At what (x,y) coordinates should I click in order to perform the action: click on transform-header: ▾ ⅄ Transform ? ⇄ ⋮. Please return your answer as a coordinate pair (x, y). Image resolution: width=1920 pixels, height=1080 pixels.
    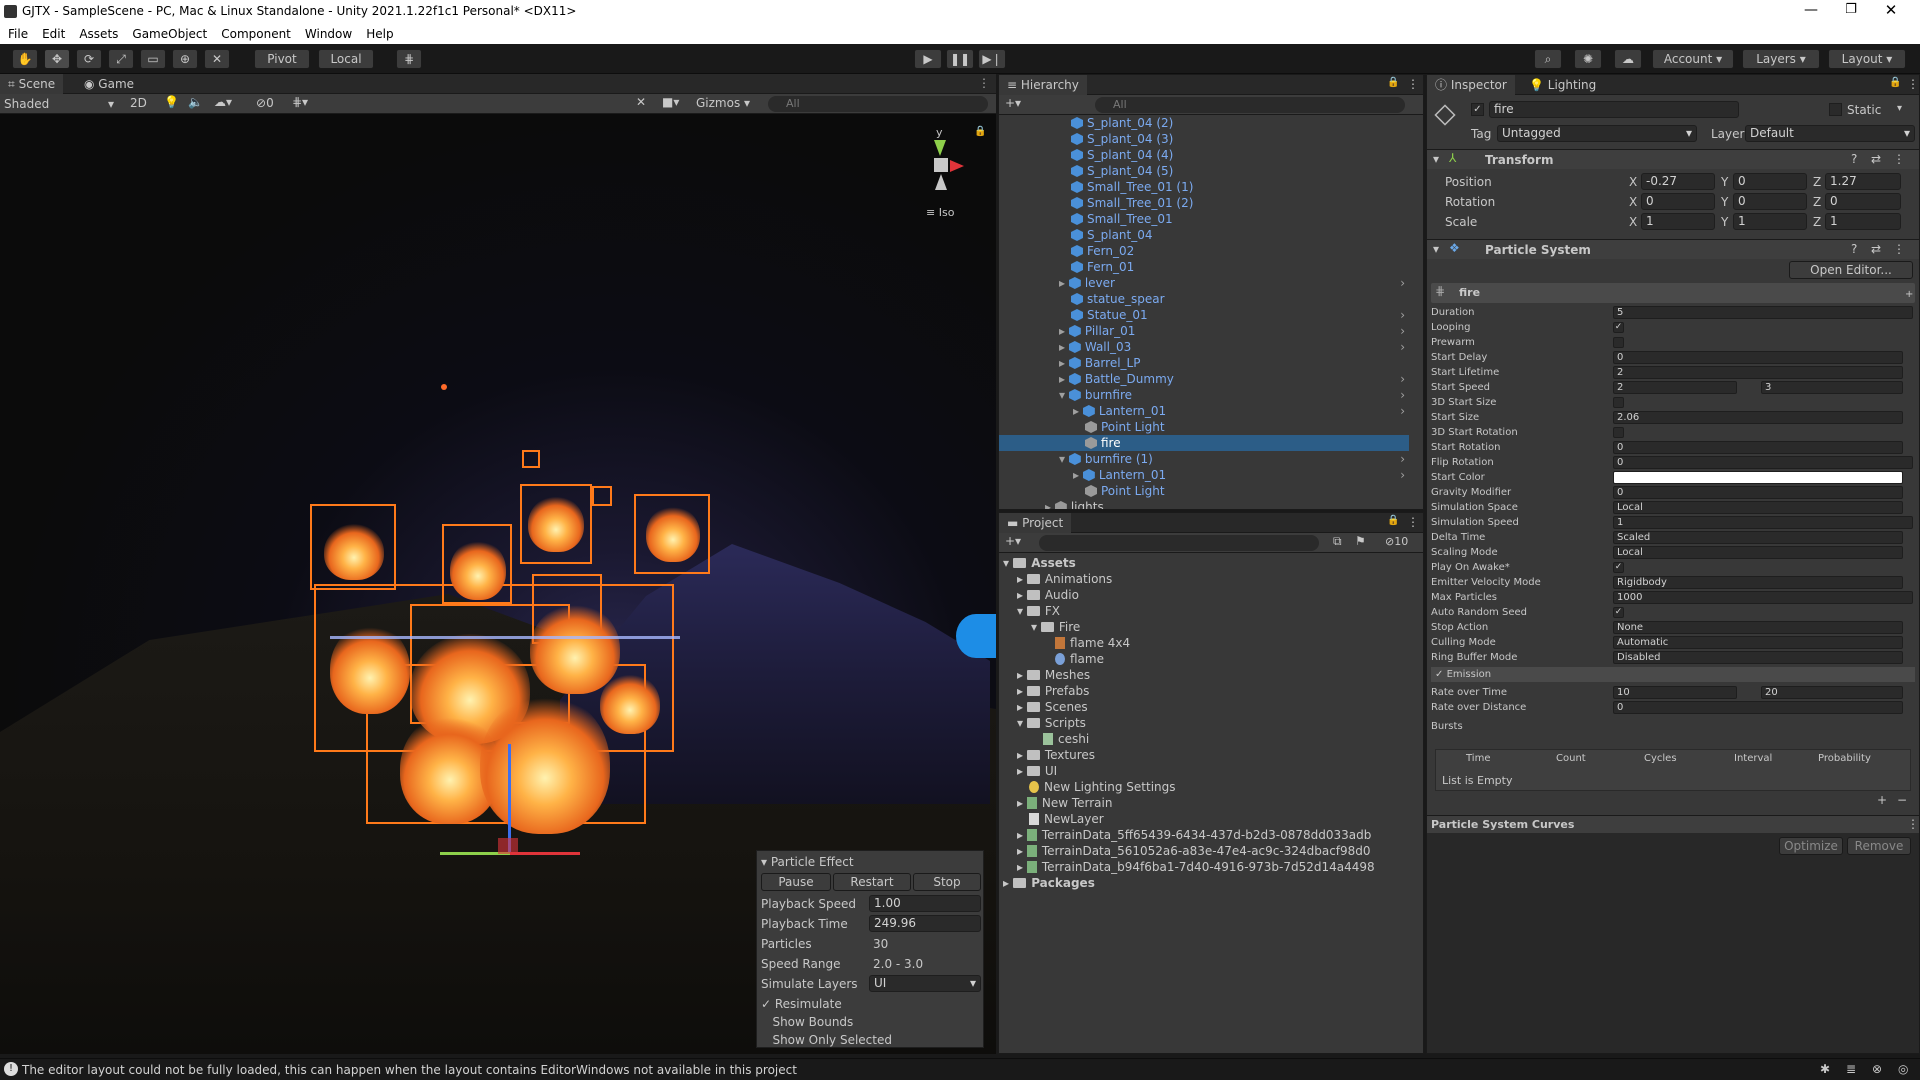
    Looking at the image, I should click on (1673, 159).